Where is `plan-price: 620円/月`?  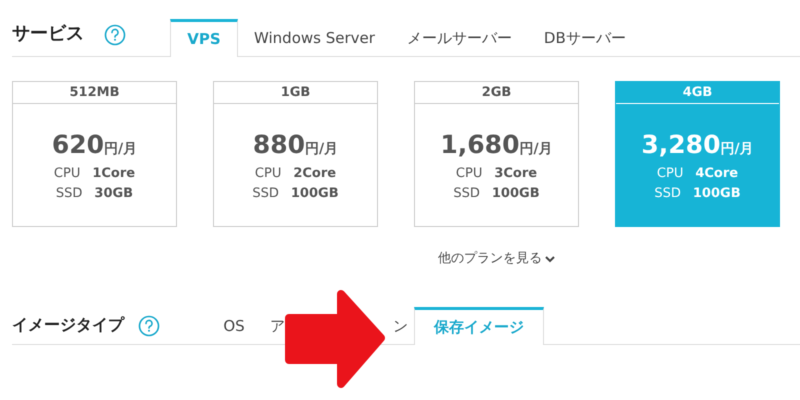
plan-price: 620円/月 is located at coordinates (95, 145).